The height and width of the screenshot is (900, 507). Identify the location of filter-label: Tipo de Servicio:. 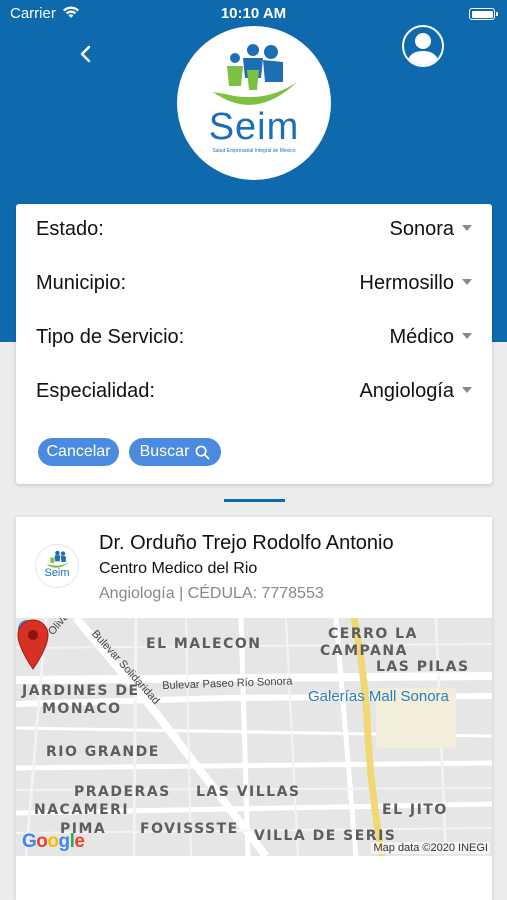
(110, 337).